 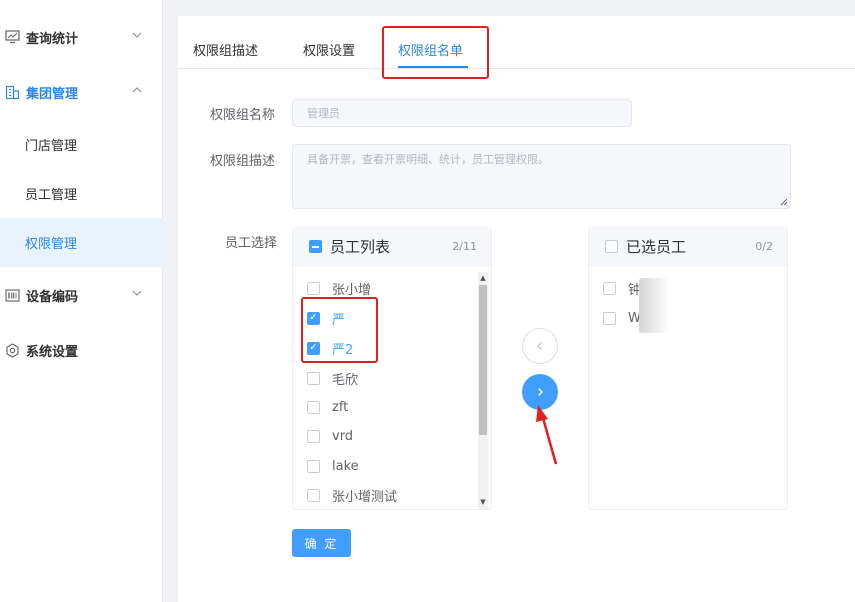 I want to click on scrollbar-thumb, so click(x=483, y=360).